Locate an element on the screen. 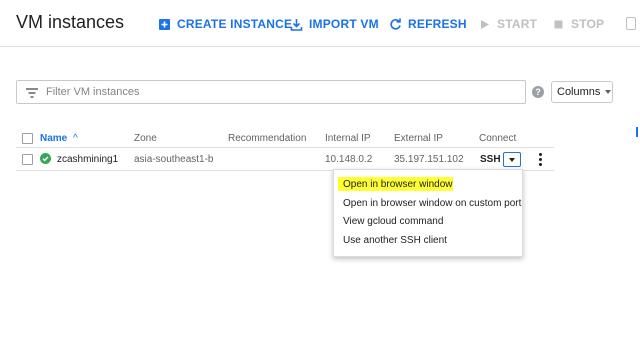 This screenshot has width=640, height=348. column-header-connect: Connect is located at coordinates (498, 138).